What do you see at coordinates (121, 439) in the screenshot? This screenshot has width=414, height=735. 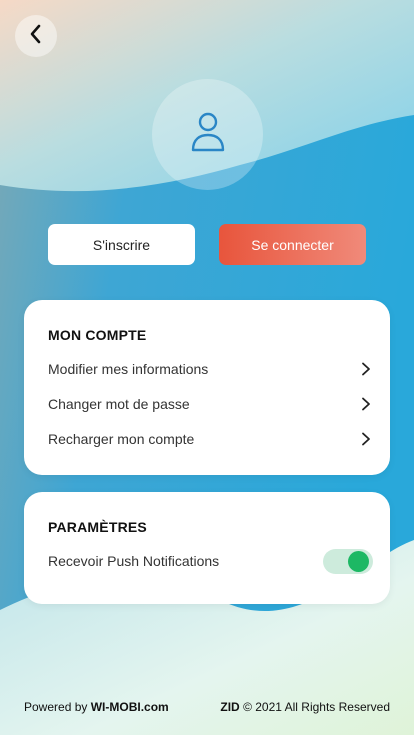 I see `account-item-label: Recharger mon compte` at bounding box center [121, 439].